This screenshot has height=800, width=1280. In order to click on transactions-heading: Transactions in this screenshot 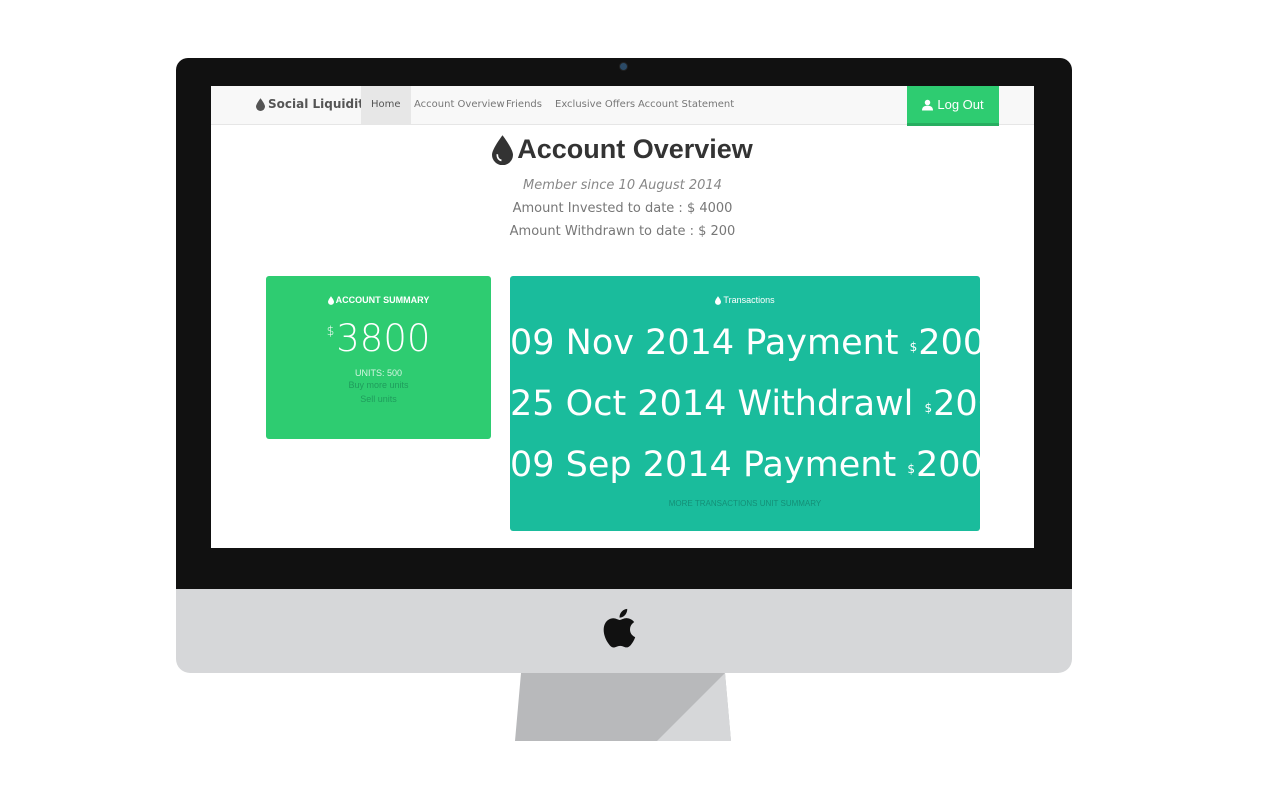, I will do `click(745, 300)`.